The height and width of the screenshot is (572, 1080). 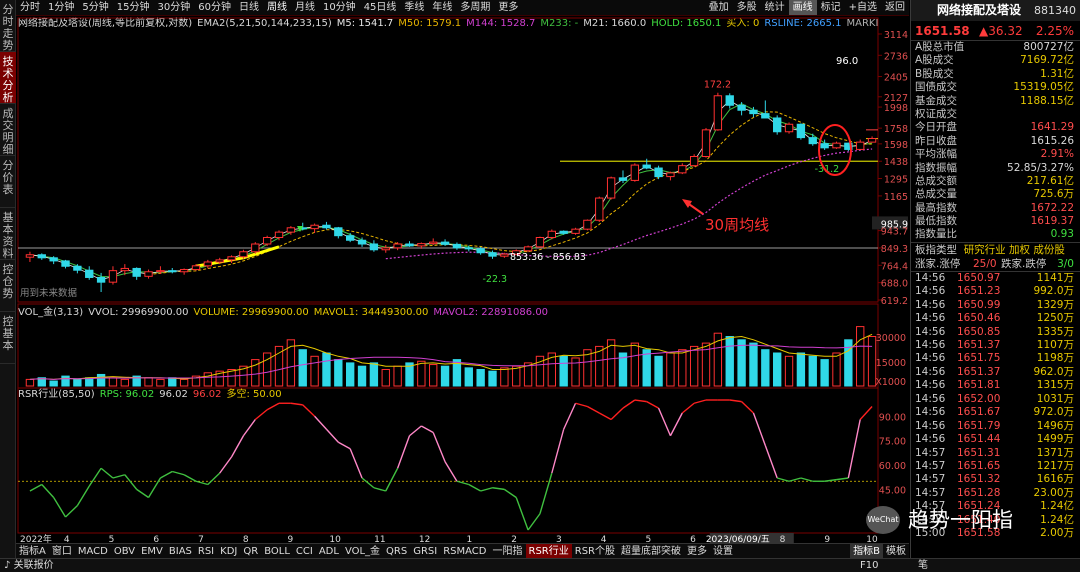 I want to click on price-axis-label: 3114, so click(x=896, y=35).